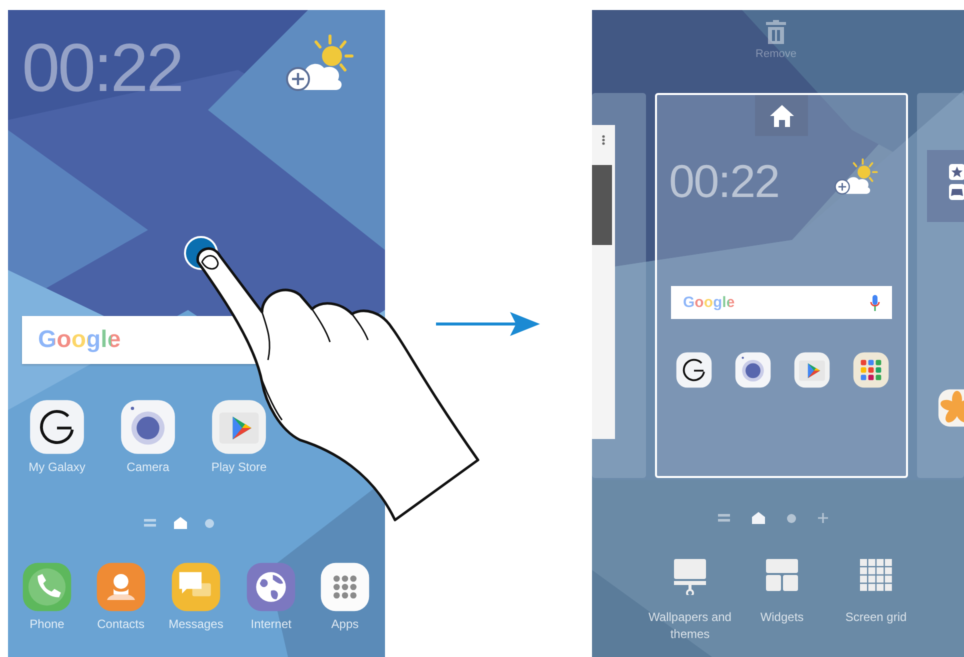 The image size is (964, 657). I want to click on next-page-card, so click(940, 285).